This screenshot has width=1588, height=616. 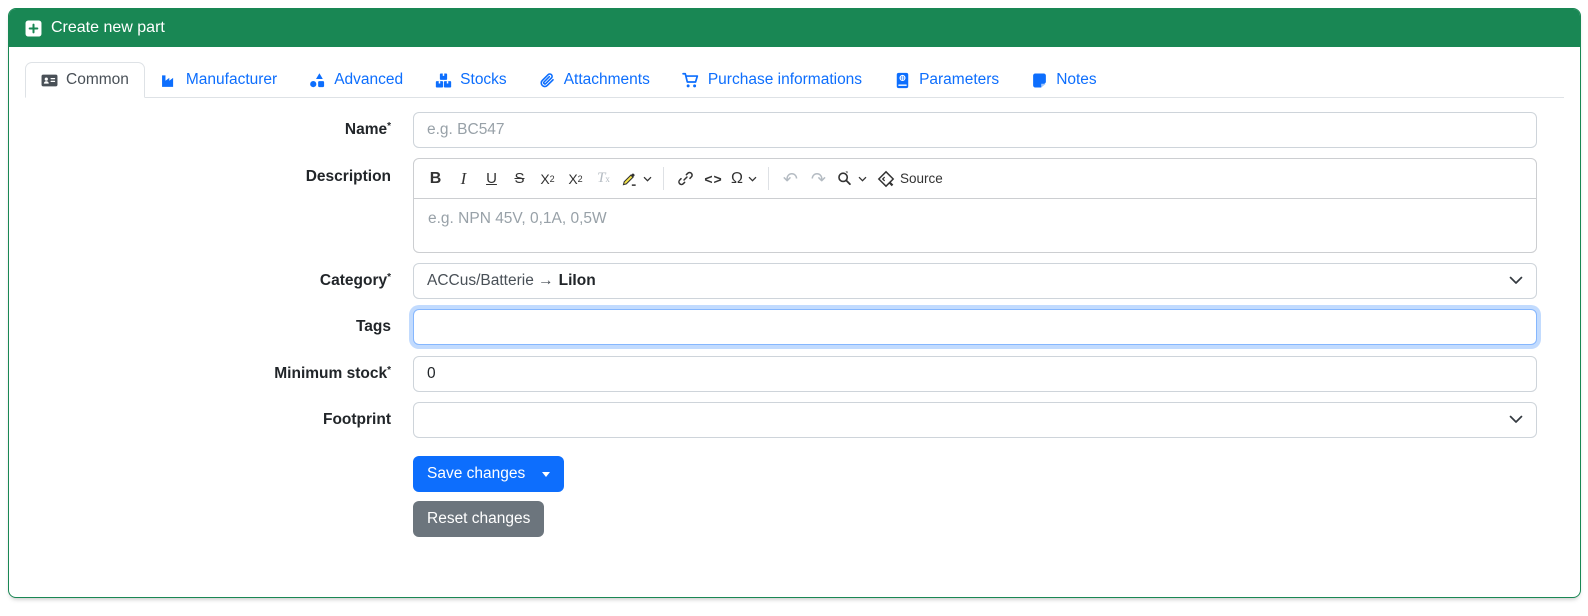 What do you see at coordinates (169, 80) in the screenshot?
I see `factory-icon` at bounding box center [169, 80].